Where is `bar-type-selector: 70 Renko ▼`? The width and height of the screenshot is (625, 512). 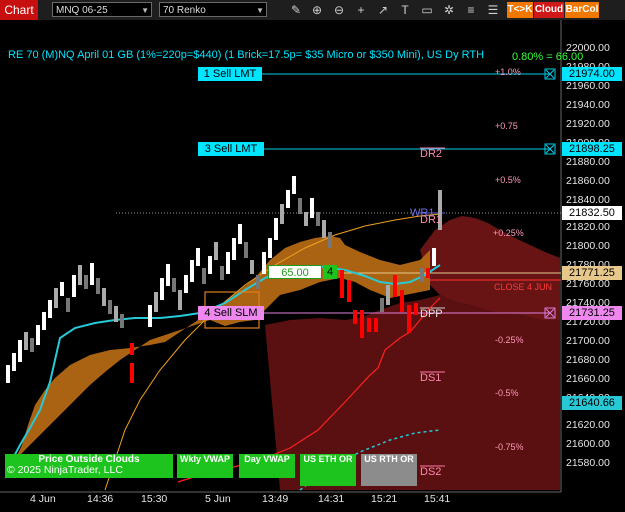 bar-type-selector: 70 Renko ▼ is located at coordinates (213, 9).